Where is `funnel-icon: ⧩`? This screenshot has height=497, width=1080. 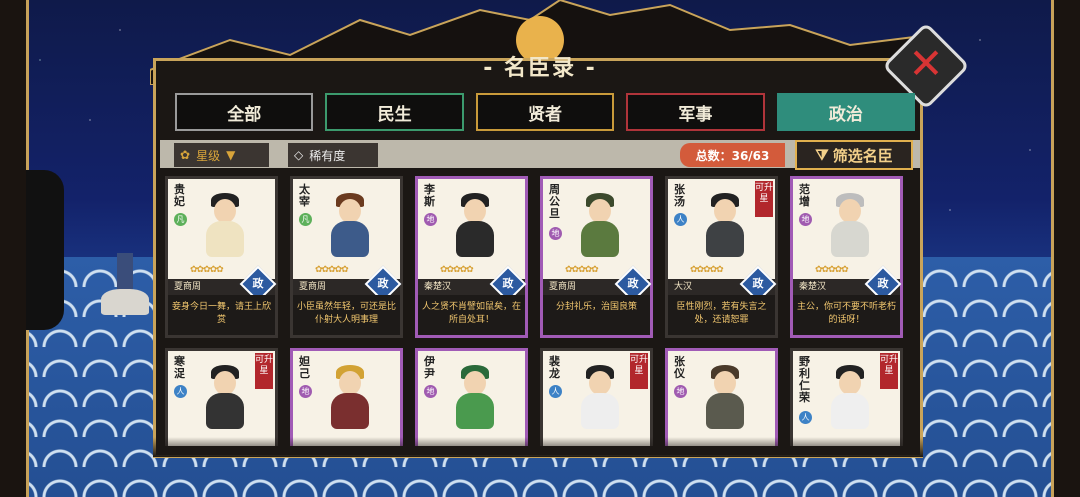
funnel-icon: ⧩ is located at coordinates (822, 155).